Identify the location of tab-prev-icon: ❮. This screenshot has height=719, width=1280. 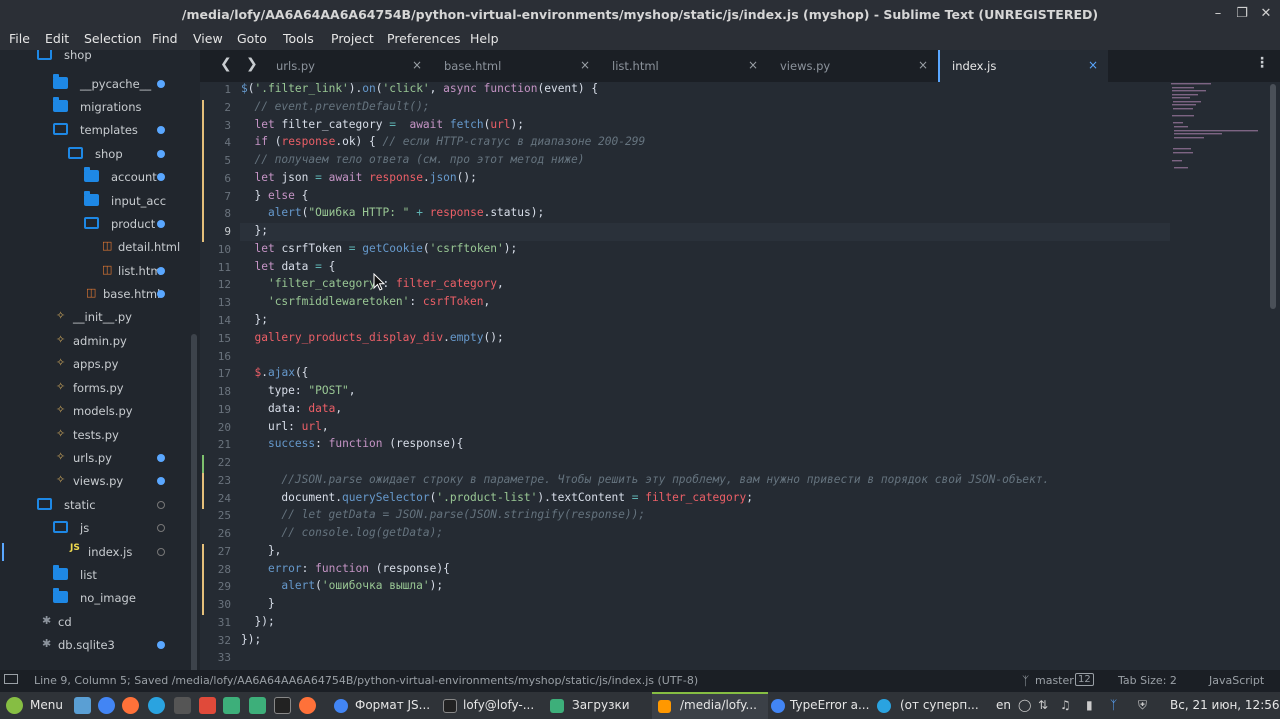
(226, 64).